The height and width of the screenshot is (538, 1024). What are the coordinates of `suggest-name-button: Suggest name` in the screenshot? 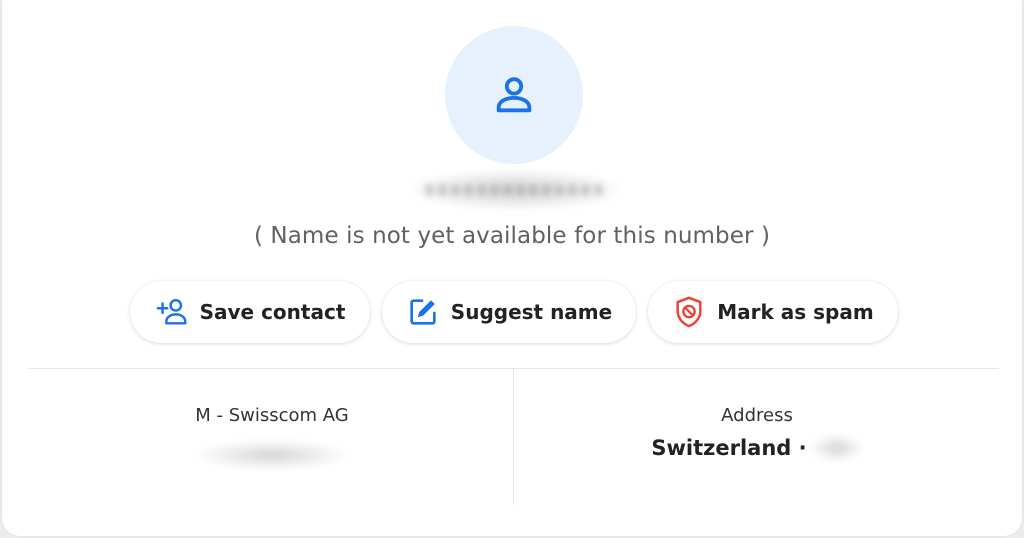 It's located at (509, 312).